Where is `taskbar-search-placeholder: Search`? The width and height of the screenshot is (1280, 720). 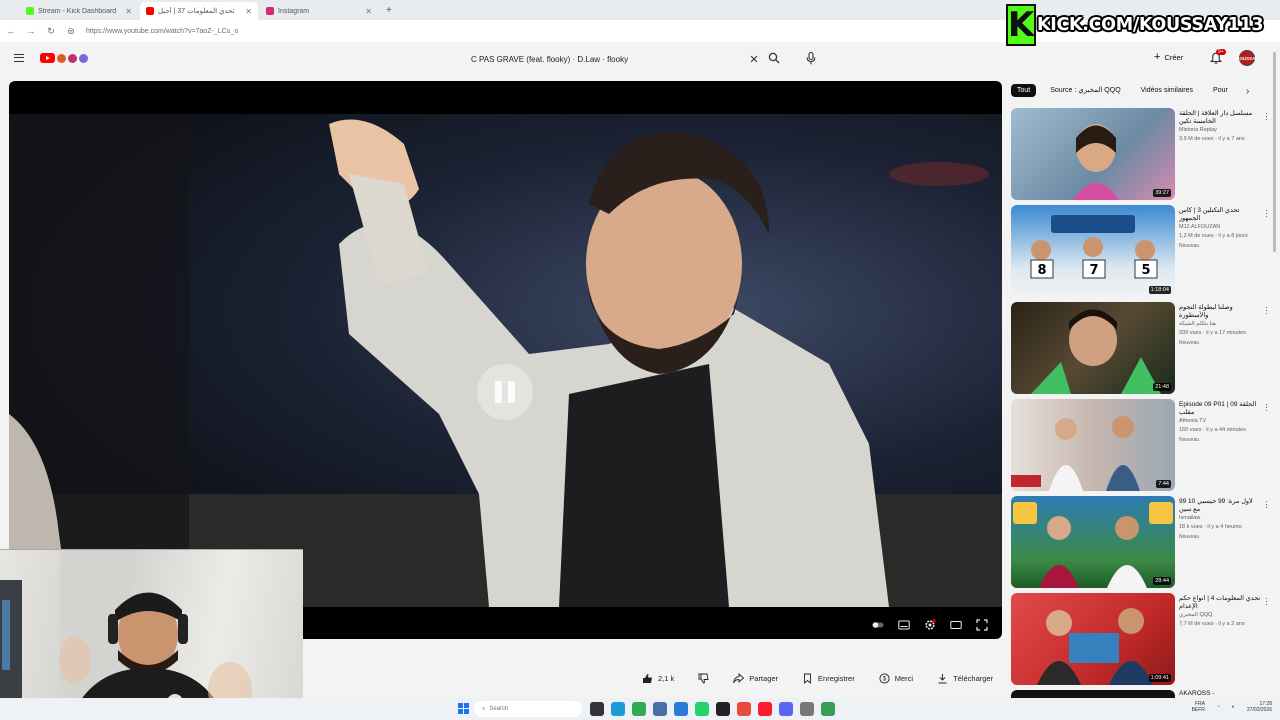 taskbar-search-placeholder: Search is located at coordinates (499, 709).